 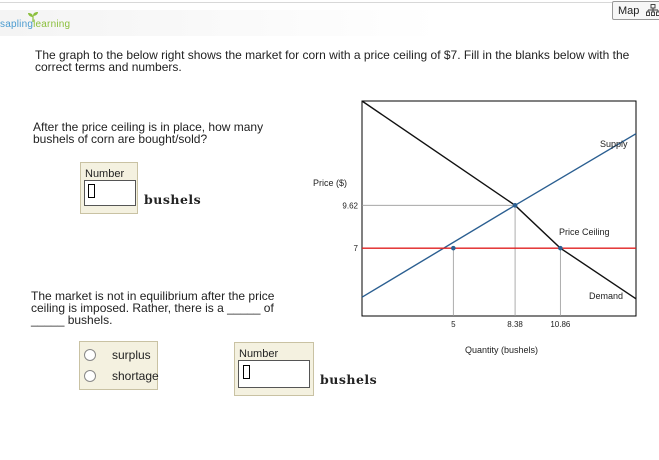 What do you see at coordinates (606, 296) in the screenshot?
I see `series-label-demand: Demand` at bounding box center [606, 296].